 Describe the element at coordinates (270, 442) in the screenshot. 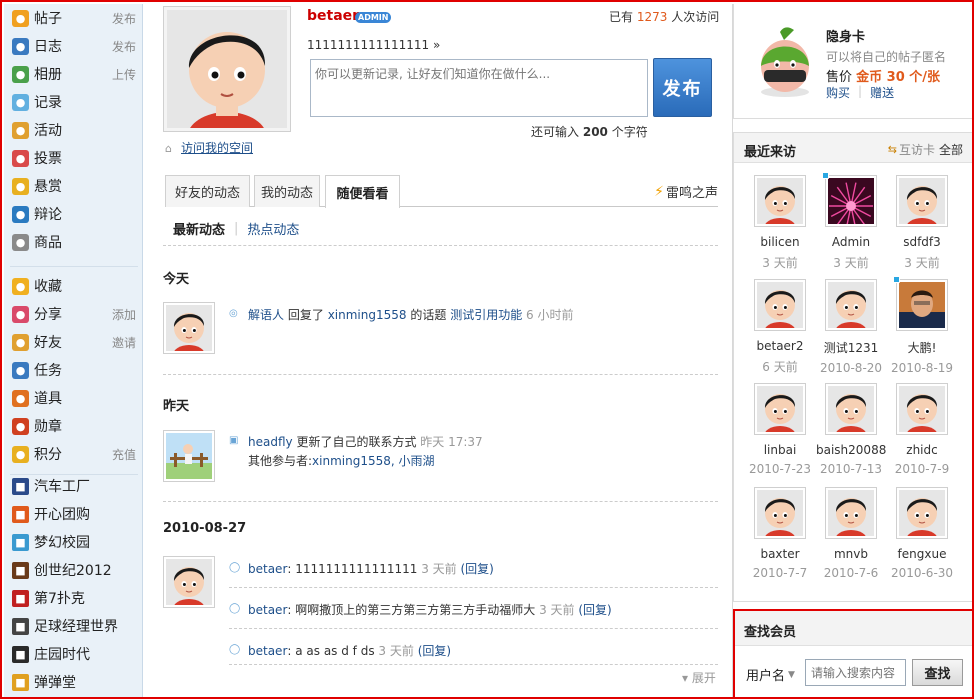

I see `feed-user: headfly` at that location.